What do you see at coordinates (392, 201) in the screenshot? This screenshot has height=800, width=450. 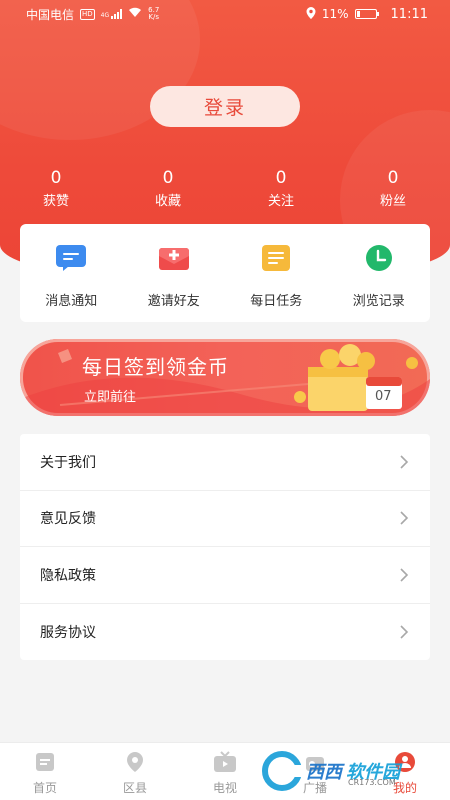 I see `stat-label: 粉丝` at bounding box center [392, 201].